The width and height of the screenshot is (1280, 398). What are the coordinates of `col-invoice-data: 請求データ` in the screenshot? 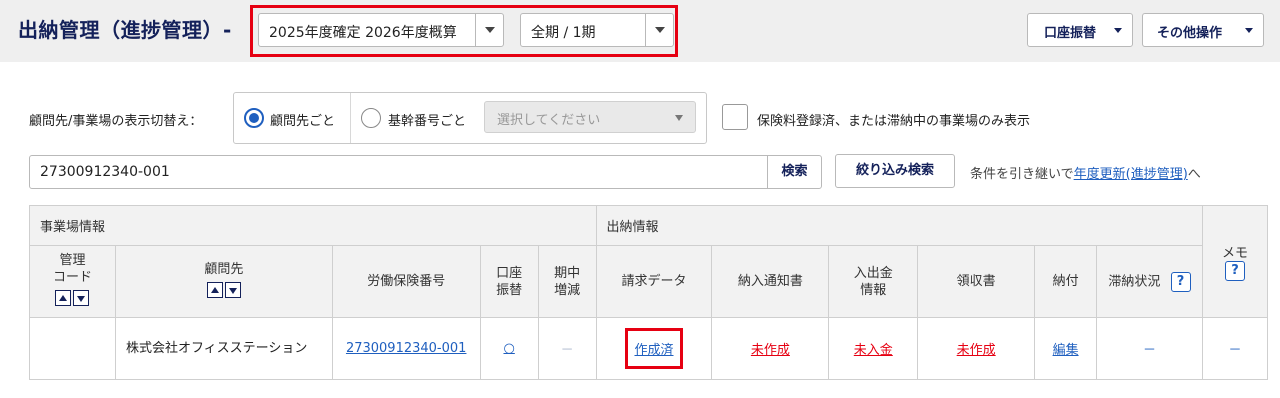 It's located at (654, 281).